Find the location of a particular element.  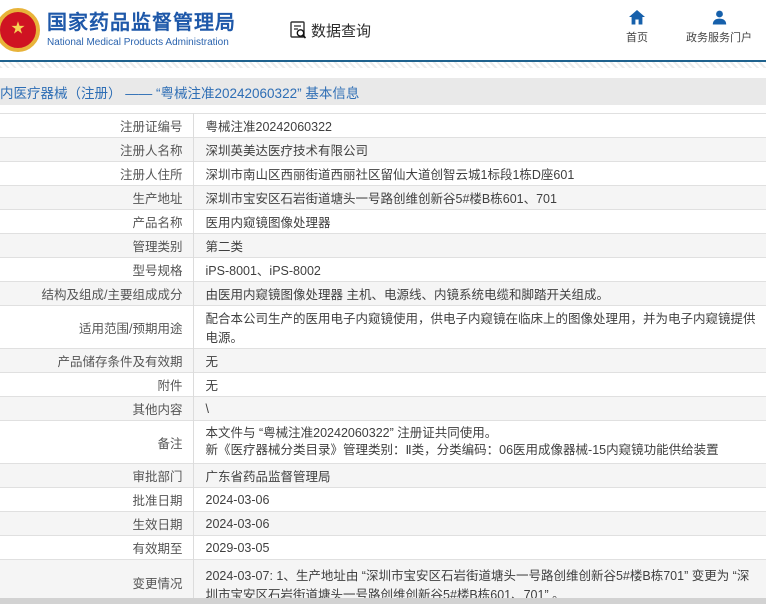

table-row: 注册人住所 深圳市南山区西丽街道西丽社区留仙大道创智云城1标段1栋D座601 is located at coordinates (383, 173).